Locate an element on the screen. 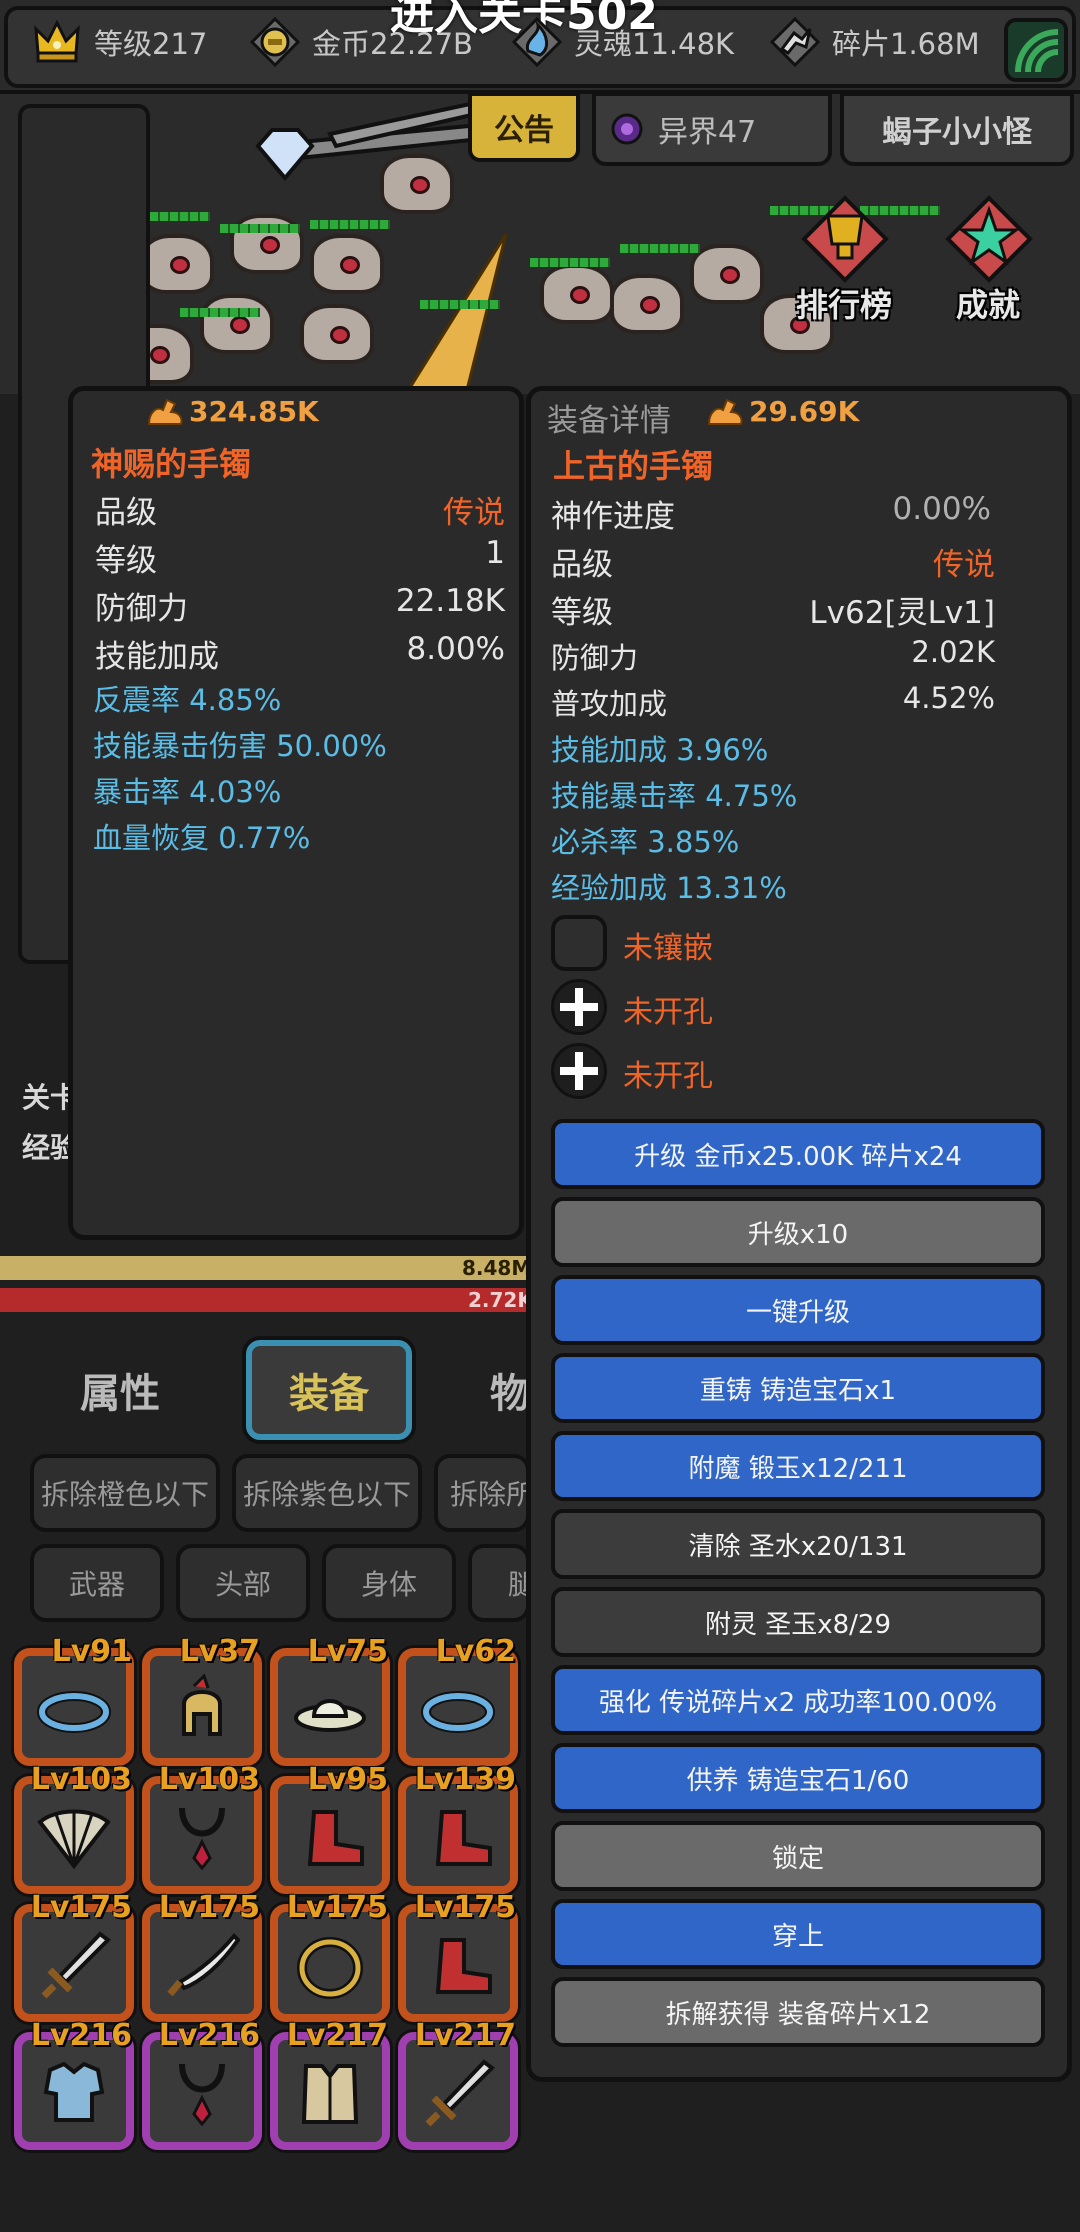 This screenshot has height=2232, width=1080. detail-power-value: 29.69K is located at coordinates (804, 411).